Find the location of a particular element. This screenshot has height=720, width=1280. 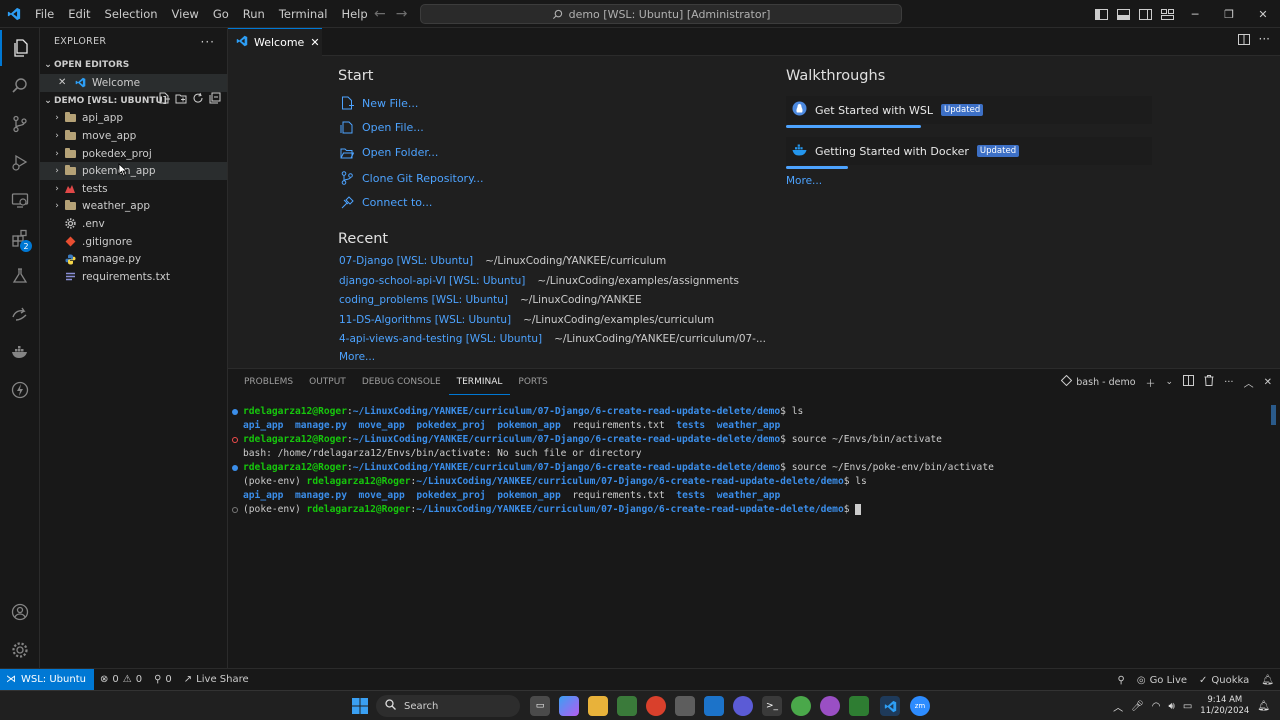

workspace-header: ⌄ DEMO [WSL: UBUNTU] is located at coordinates (133, 101).